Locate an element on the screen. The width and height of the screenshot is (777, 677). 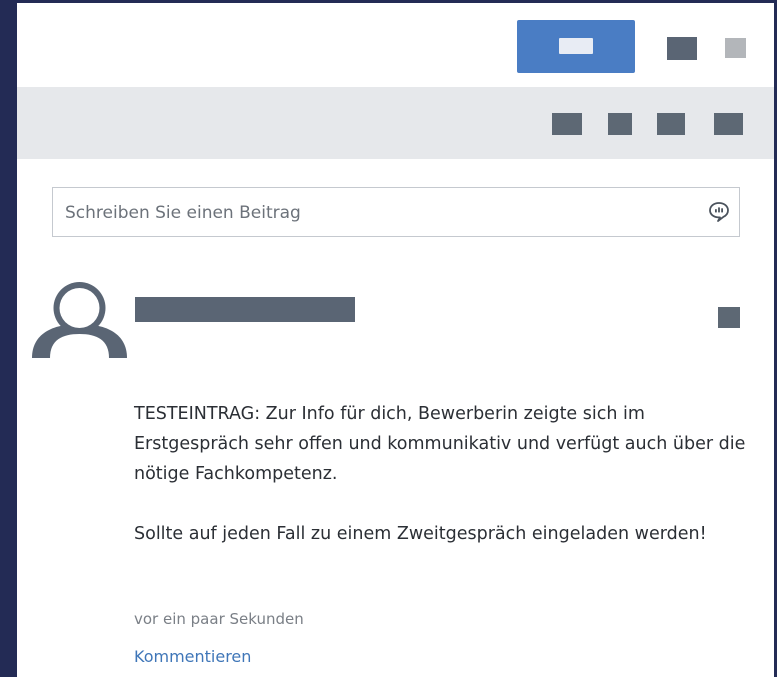
speech-bubble-icon is located at coordinates (719, 212).